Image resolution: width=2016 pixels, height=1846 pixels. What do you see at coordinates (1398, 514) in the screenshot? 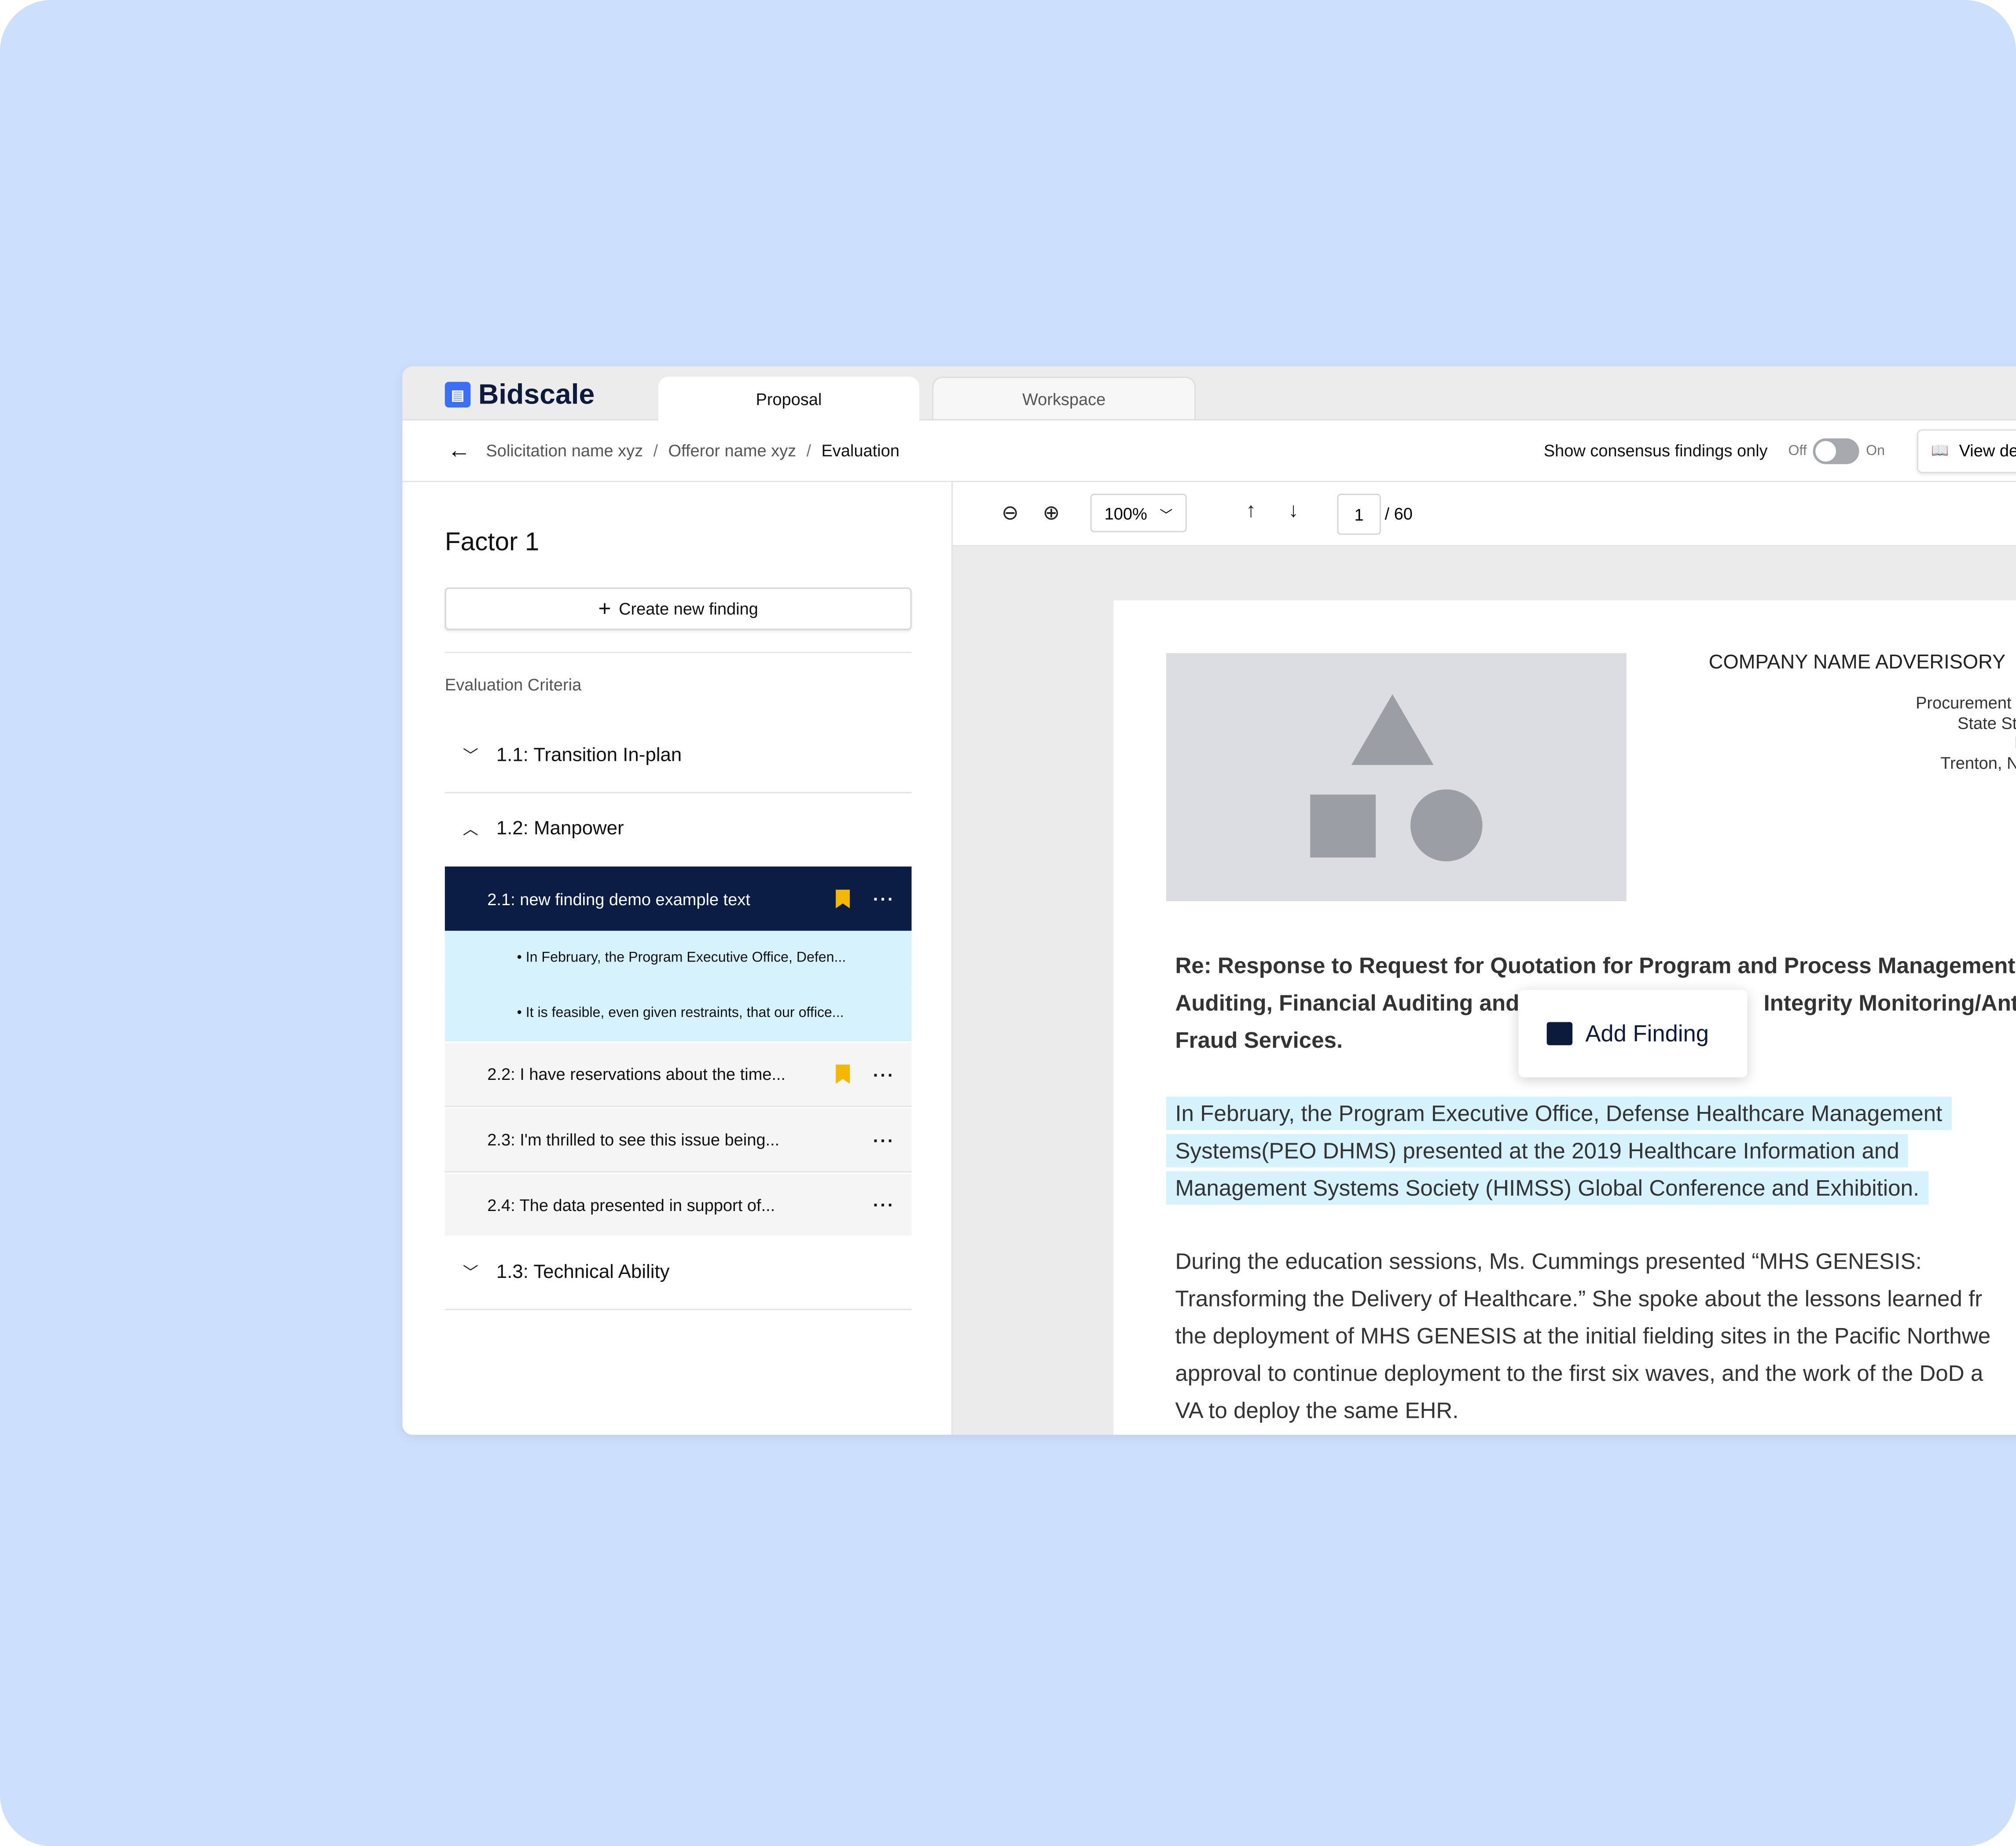
I see `page-total: / 60` at bounding box center [1398, 514].